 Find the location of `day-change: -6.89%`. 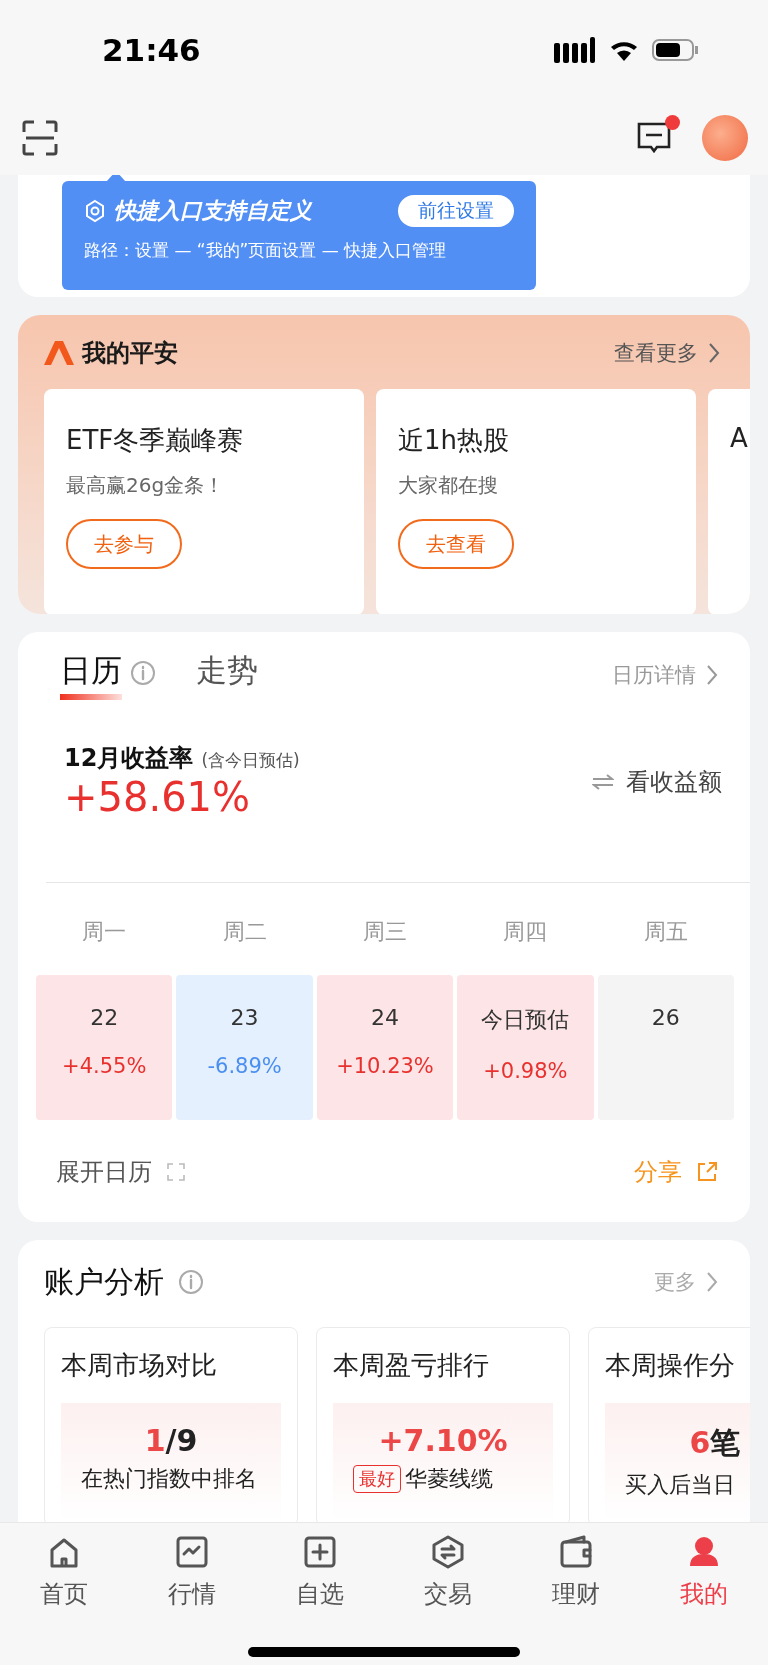

day-change: -6.89% is located at coordinates (244, 1065).